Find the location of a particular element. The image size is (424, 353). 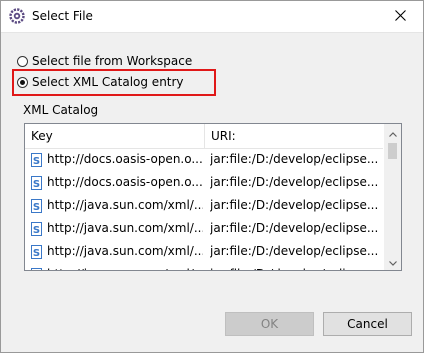

close-icon is located at coordinates (400, 16).